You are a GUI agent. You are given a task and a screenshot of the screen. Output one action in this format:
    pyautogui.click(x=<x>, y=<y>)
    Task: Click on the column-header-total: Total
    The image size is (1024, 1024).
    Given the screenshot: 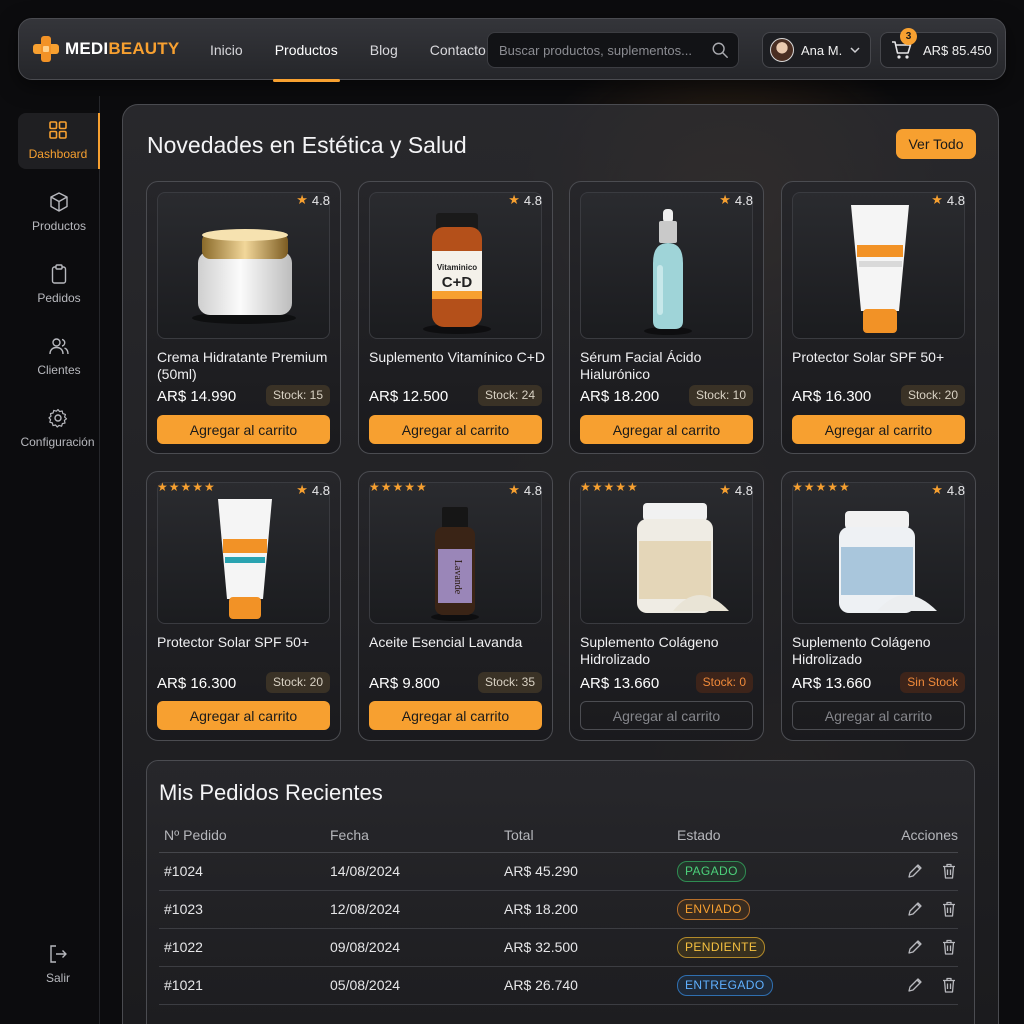 What is the action you would take?
    pyautogui.click(x=585, y=836)
    